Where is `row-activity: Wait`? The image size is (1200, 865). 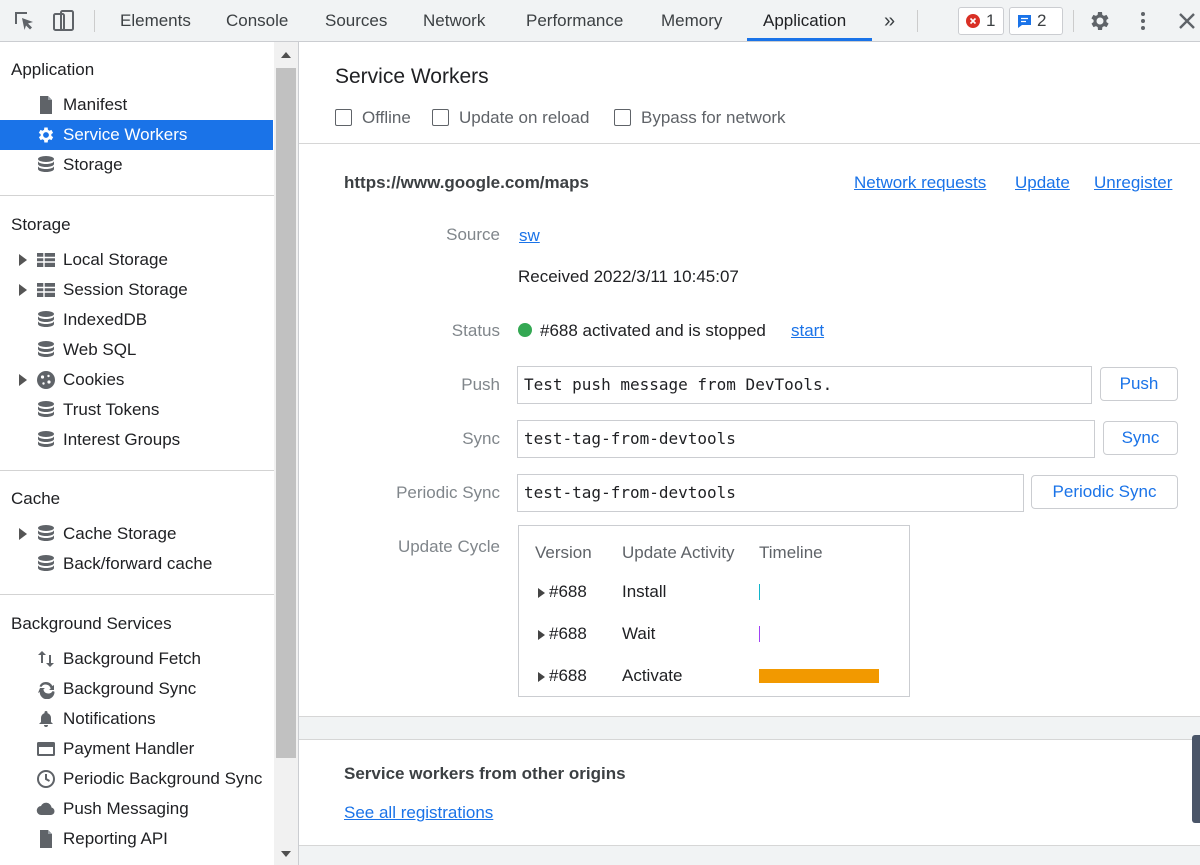
row-activity: Wait is located at coordinates (639, 633).